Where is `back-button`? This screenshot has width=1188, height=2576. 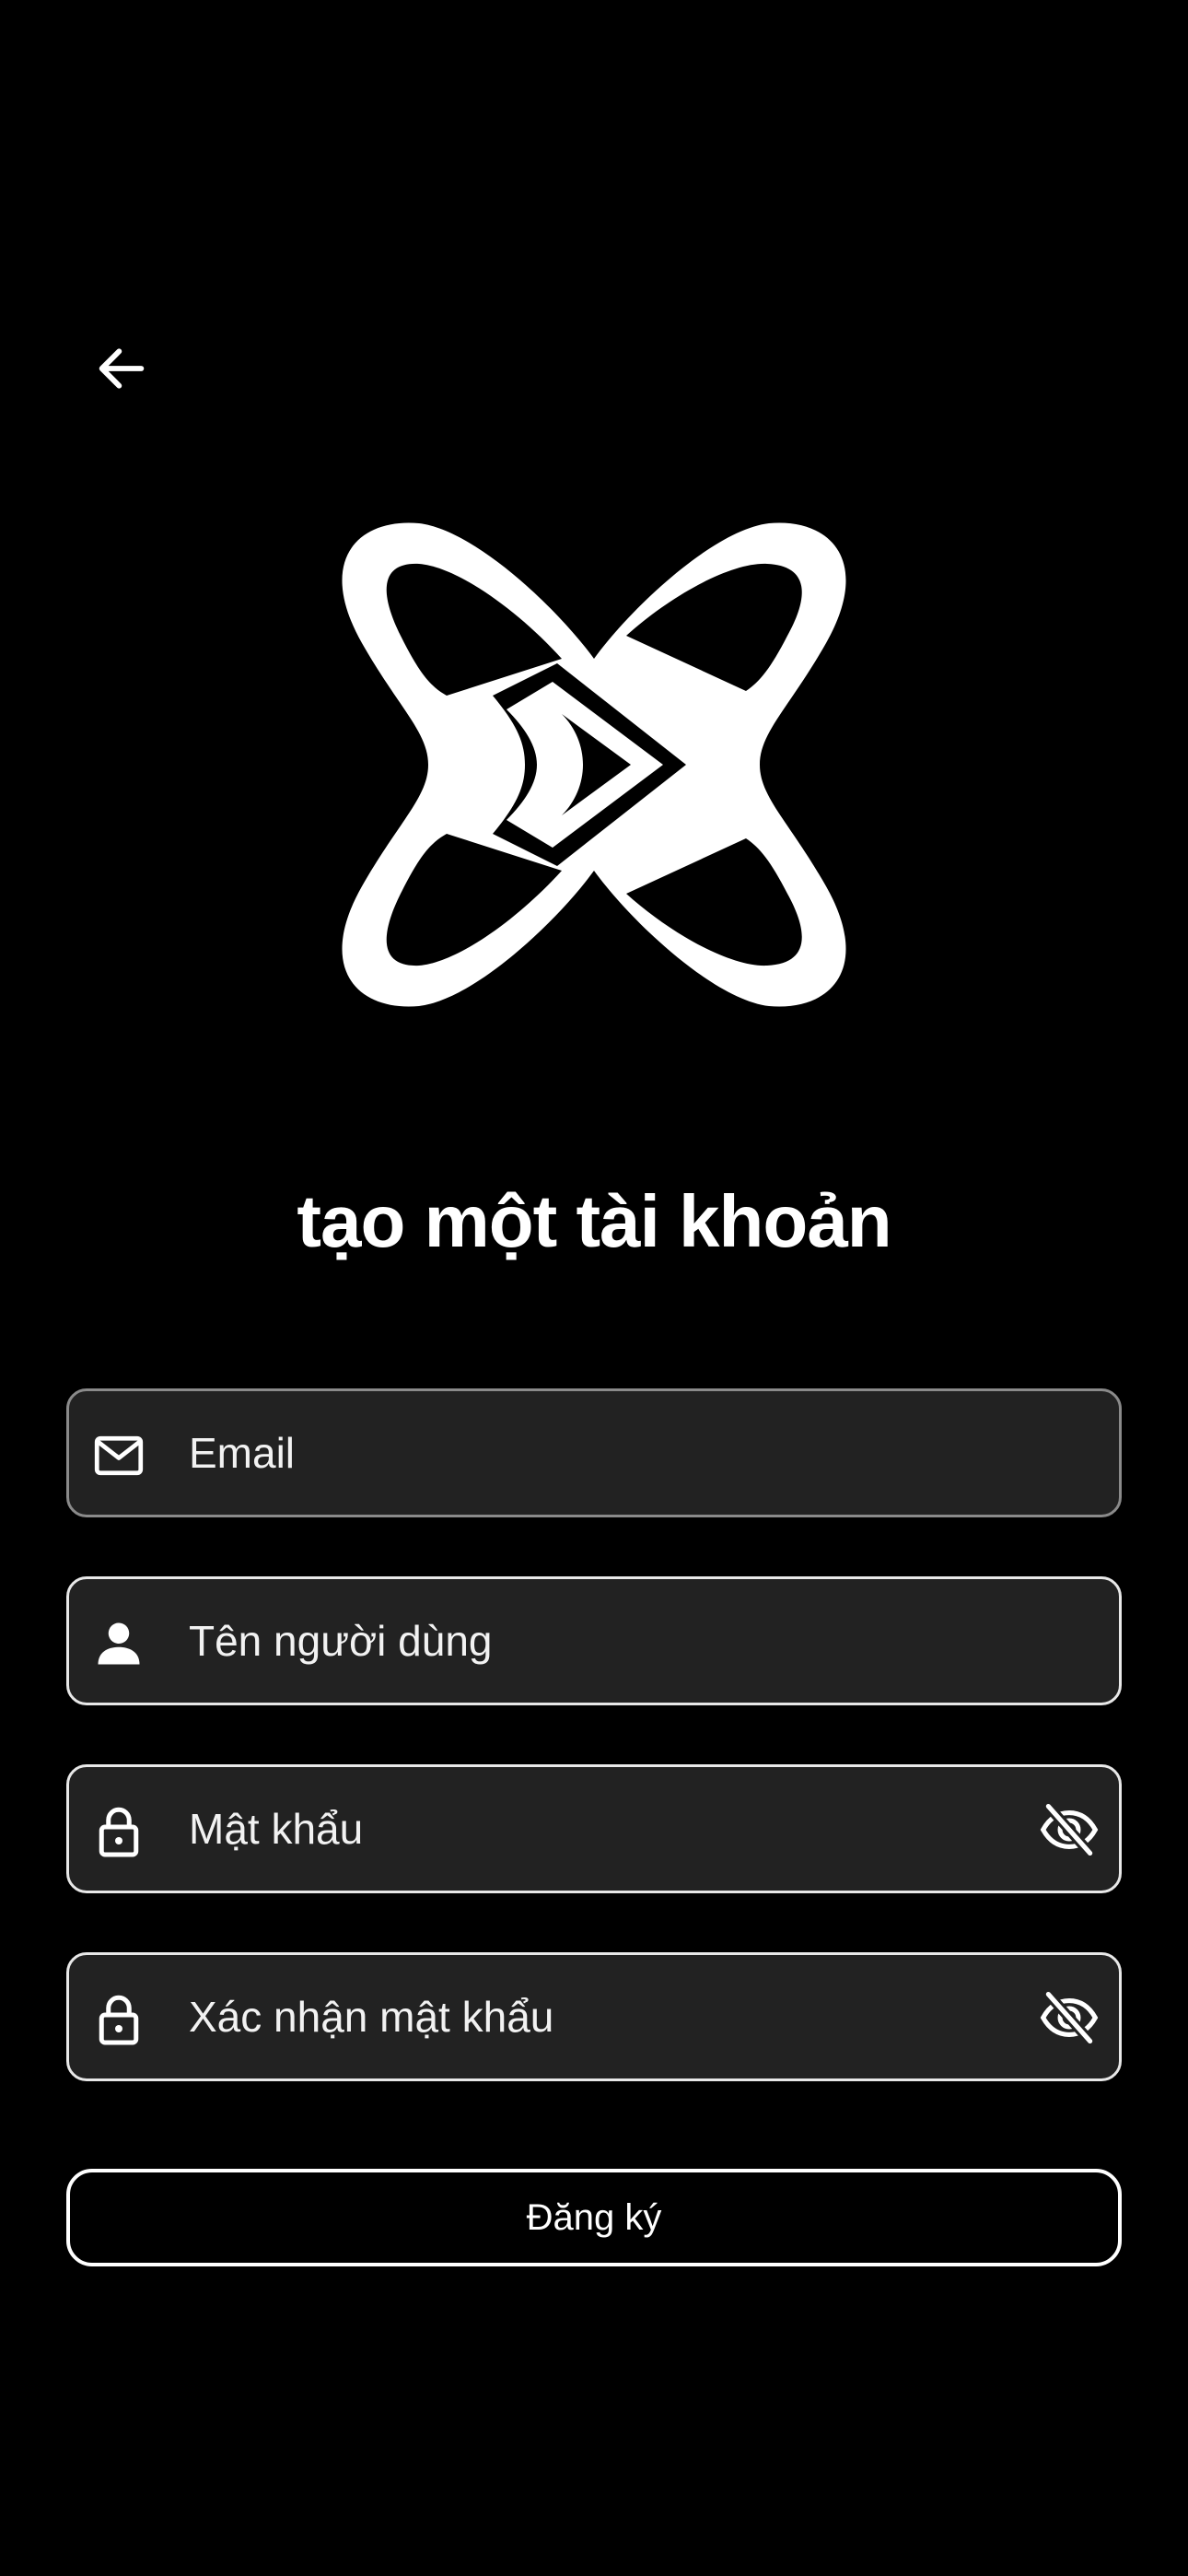
back-button is located at coordinates (121, 368).